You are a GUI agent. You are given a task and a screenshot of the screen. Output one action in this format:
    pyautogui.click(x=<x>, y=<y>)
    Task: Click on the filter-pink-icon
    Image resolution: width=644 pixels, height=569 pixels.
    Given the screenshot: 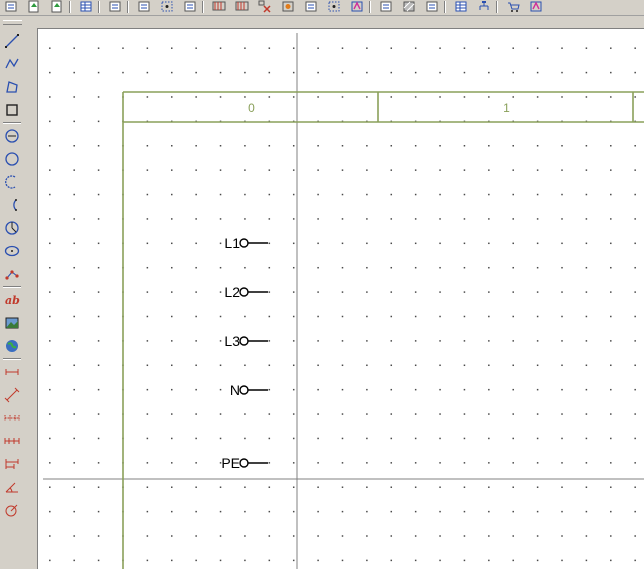 What is the action you would take?
    pyautogui.click(x=357, y=6)
    